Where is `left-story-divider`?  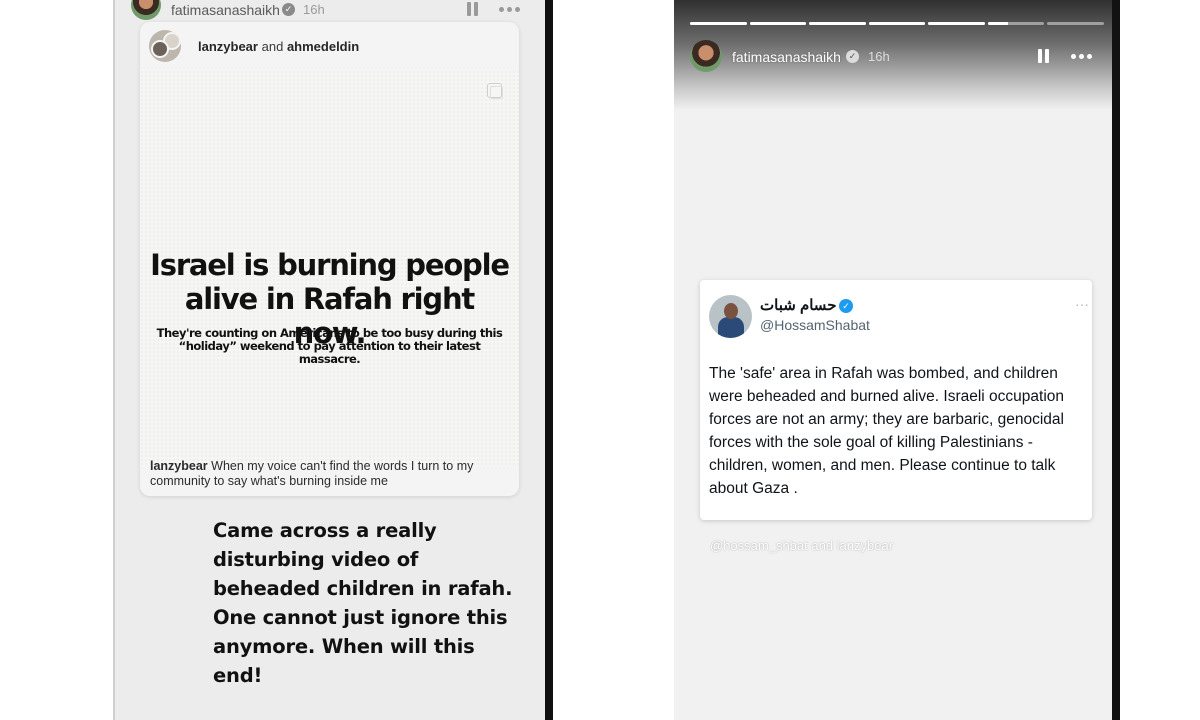
left-story-divider is located at coordinates (549, 360).